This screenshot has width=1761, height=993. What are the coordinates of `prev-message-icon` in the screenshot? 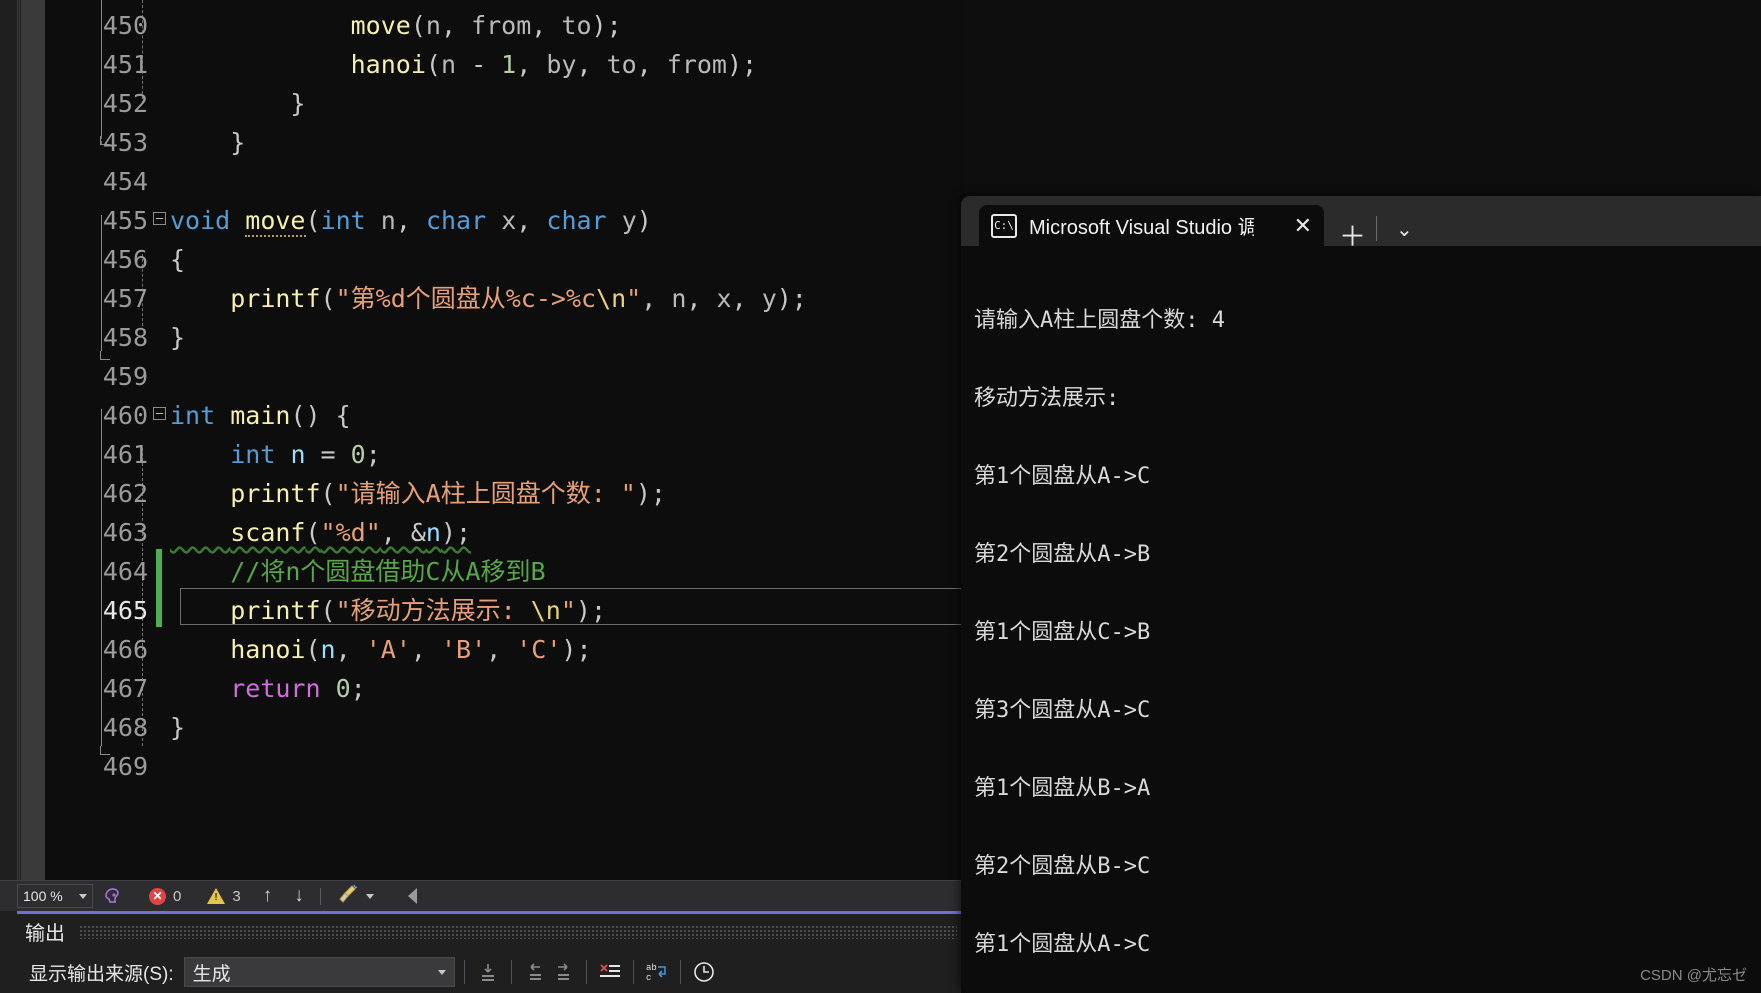 It's located at (535, 972).